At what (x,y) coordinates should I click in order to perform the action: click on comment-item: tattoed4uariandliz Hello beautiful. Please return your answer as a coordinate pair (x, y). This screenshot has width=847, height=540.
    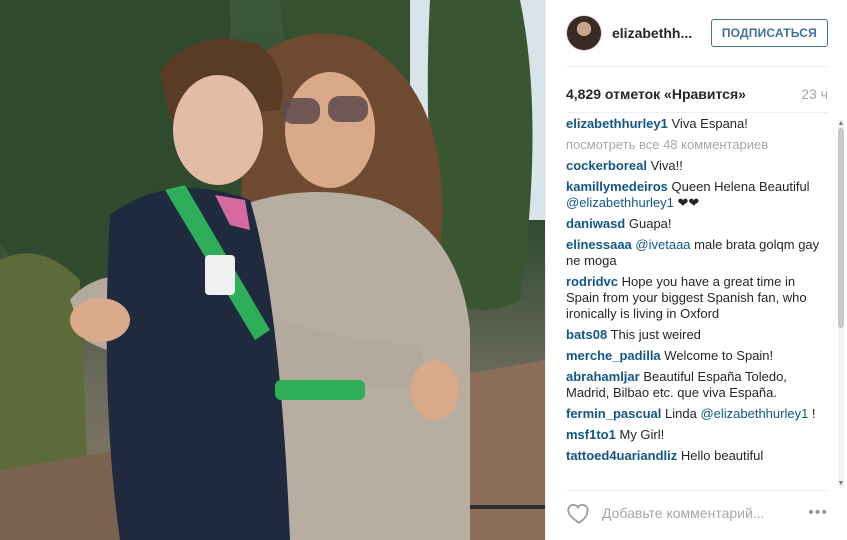
    Looking at the image, I should click on (694, 456).